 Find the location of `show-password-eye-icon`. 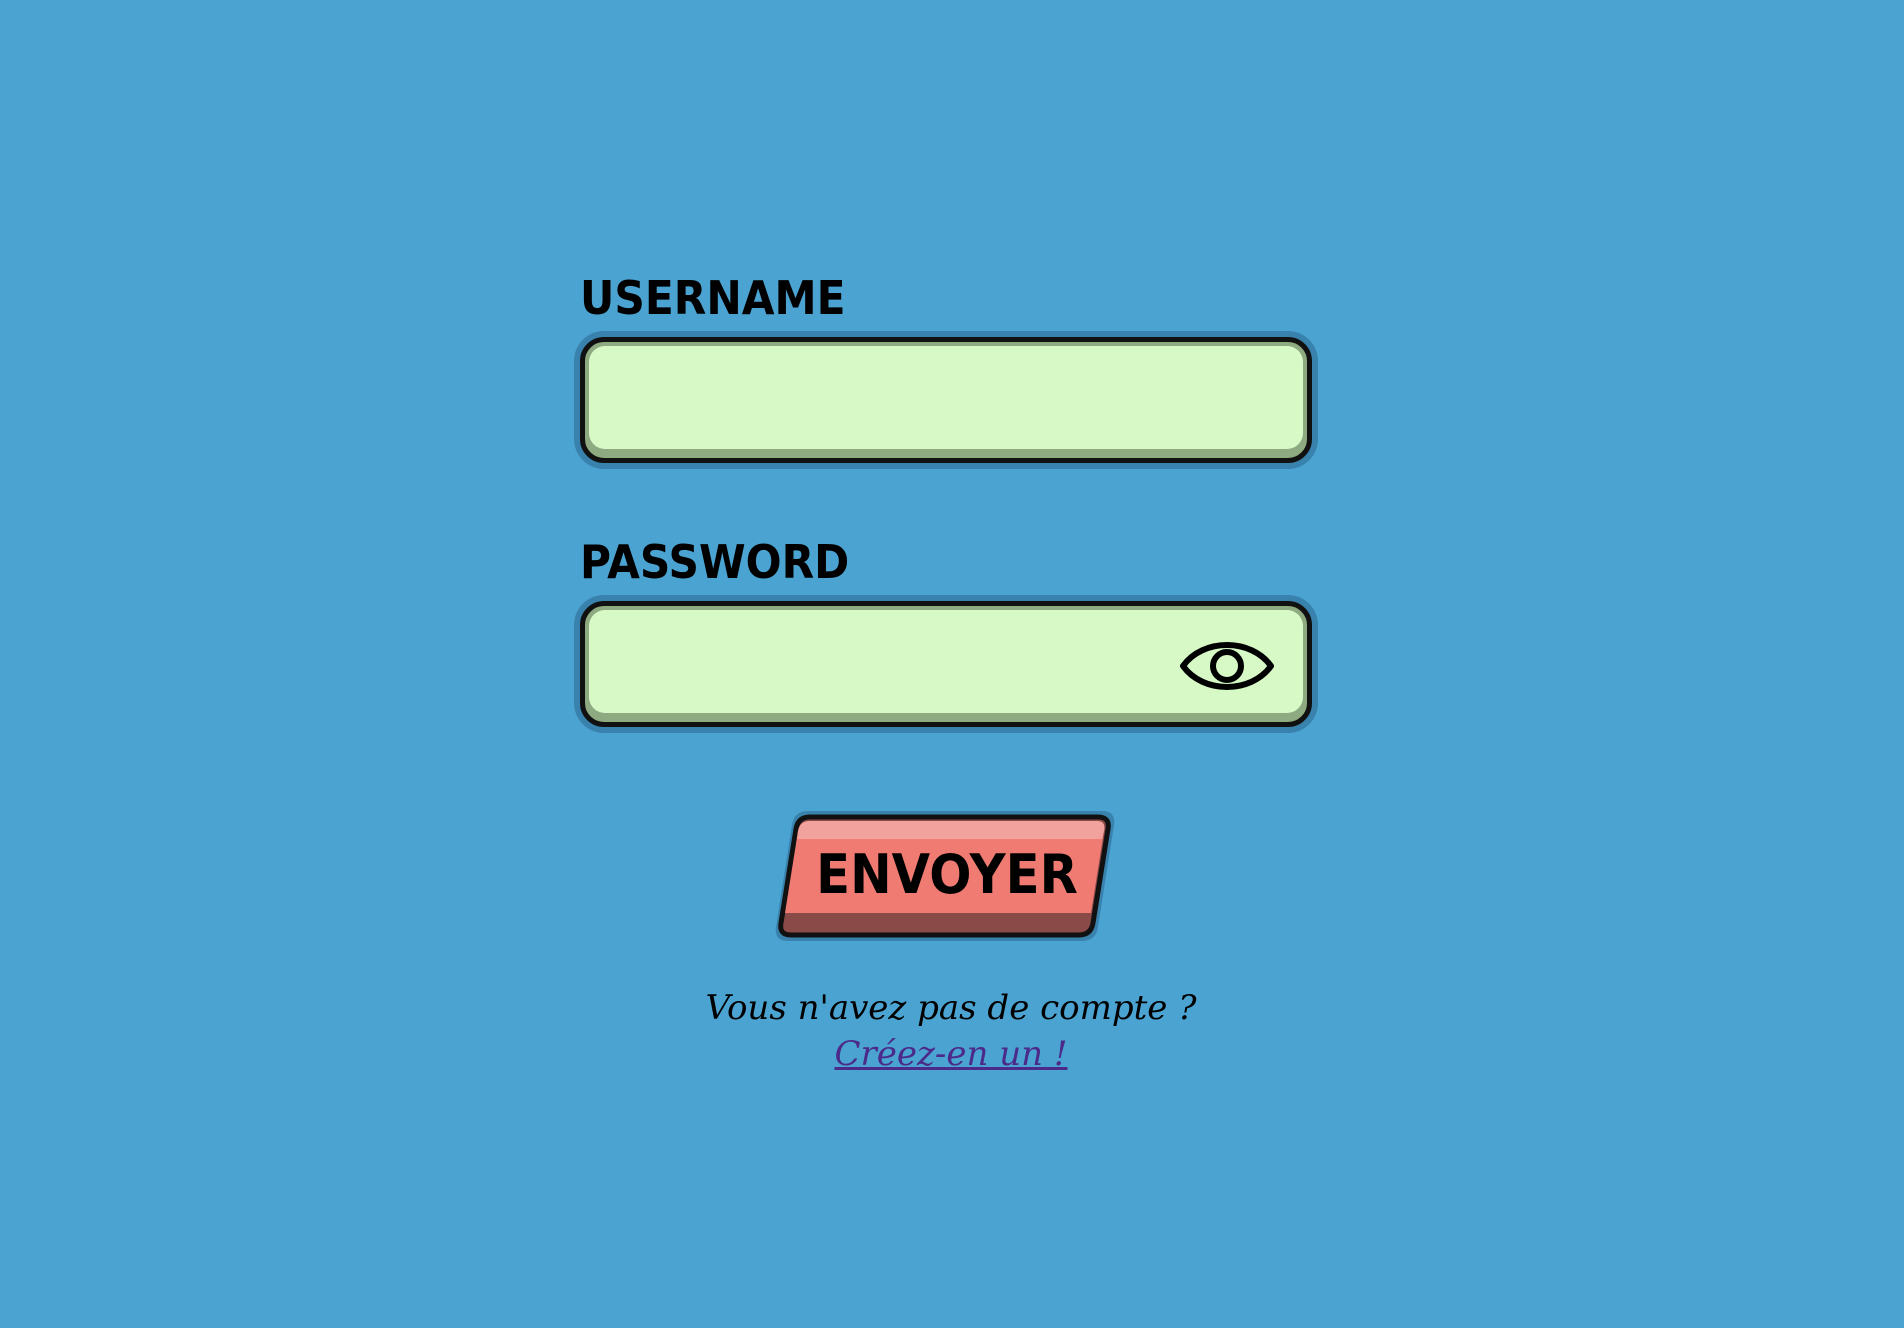

show-password-eye-icon is located at coordinates (1227, 666).